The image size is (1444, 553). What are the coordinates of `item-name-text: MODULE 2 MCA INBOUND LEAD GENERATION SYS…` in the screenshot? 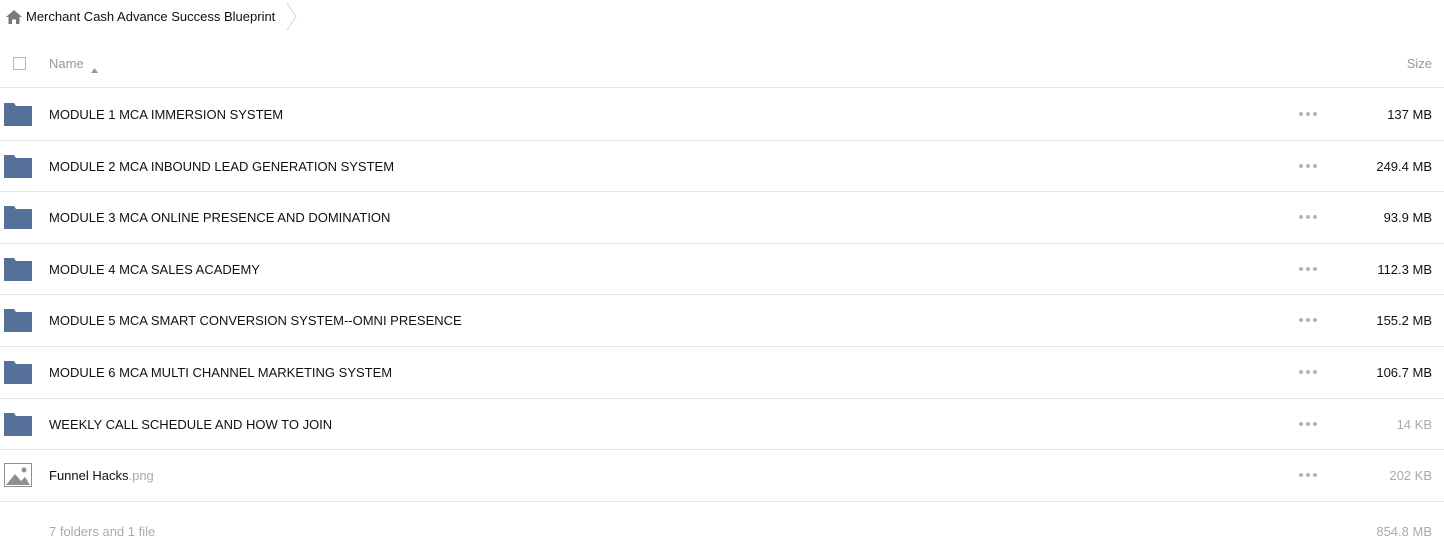 It's located at (222, 166).